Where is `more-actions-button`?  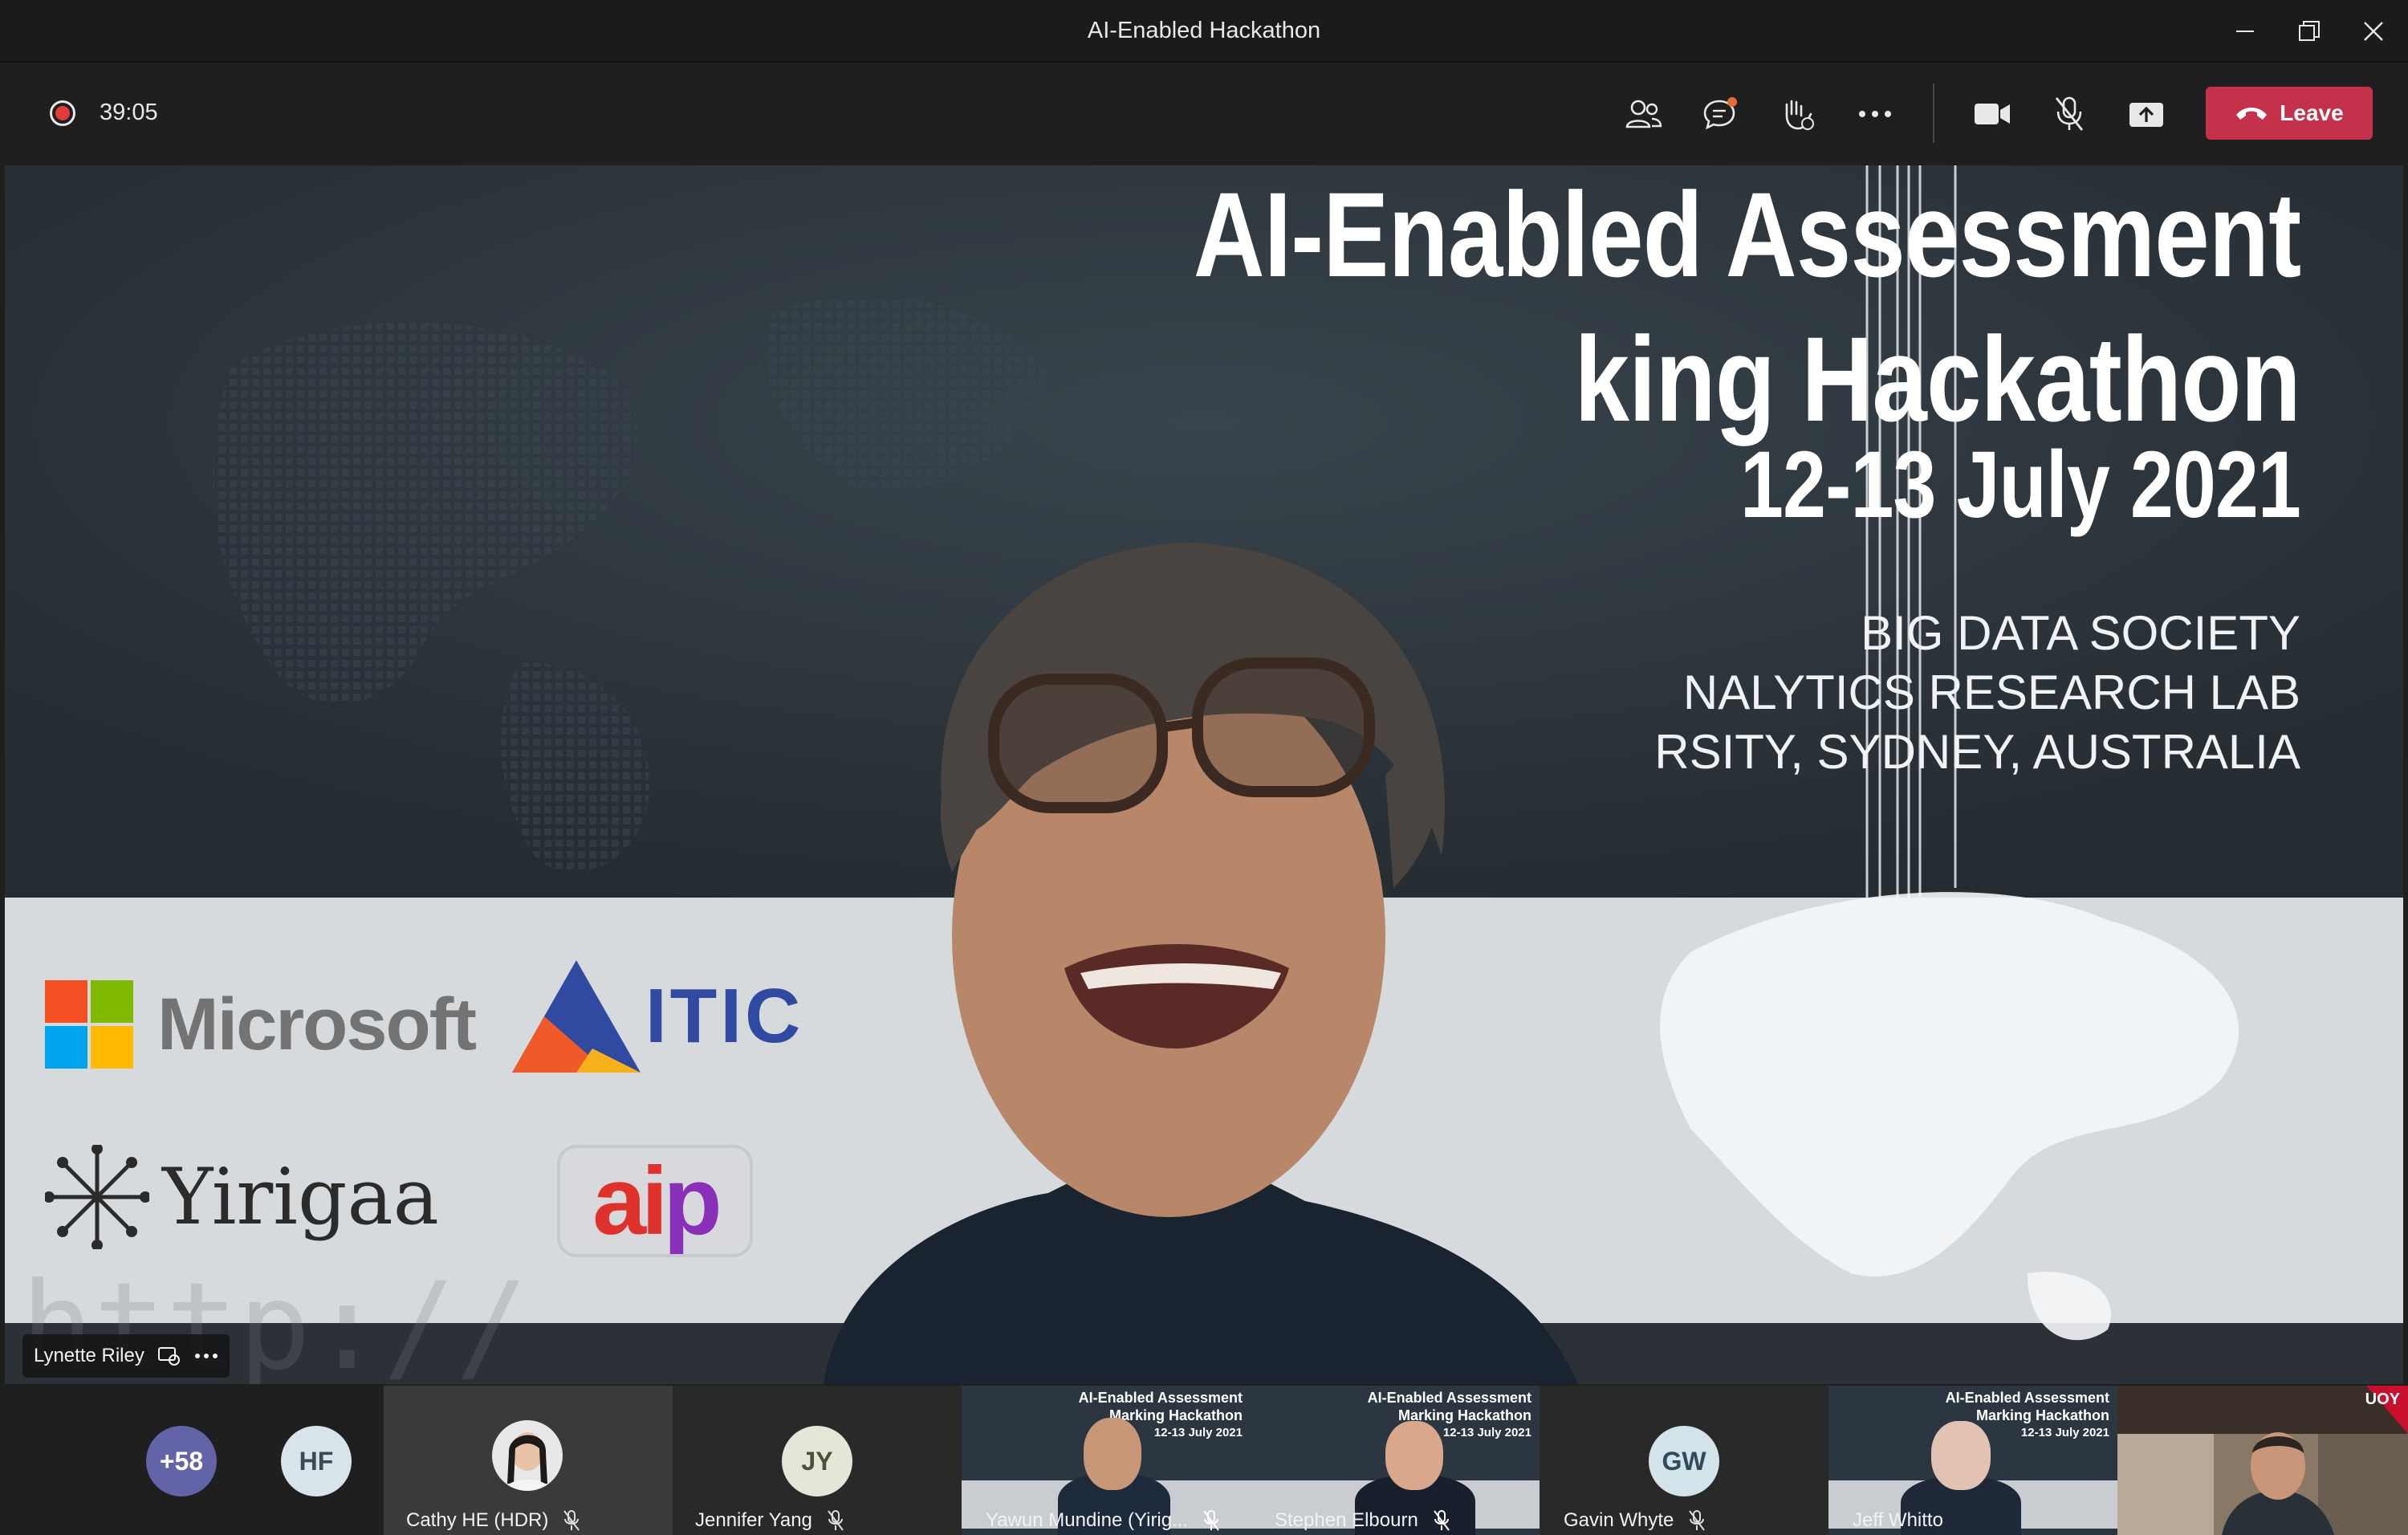 more-actions-button is located at coordinates (1875, 114).